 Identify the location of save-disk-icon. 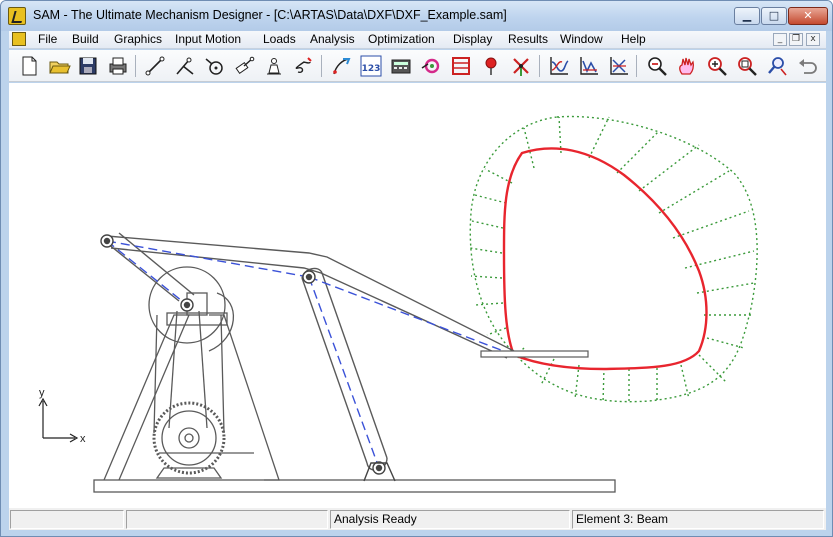
(88, 66).